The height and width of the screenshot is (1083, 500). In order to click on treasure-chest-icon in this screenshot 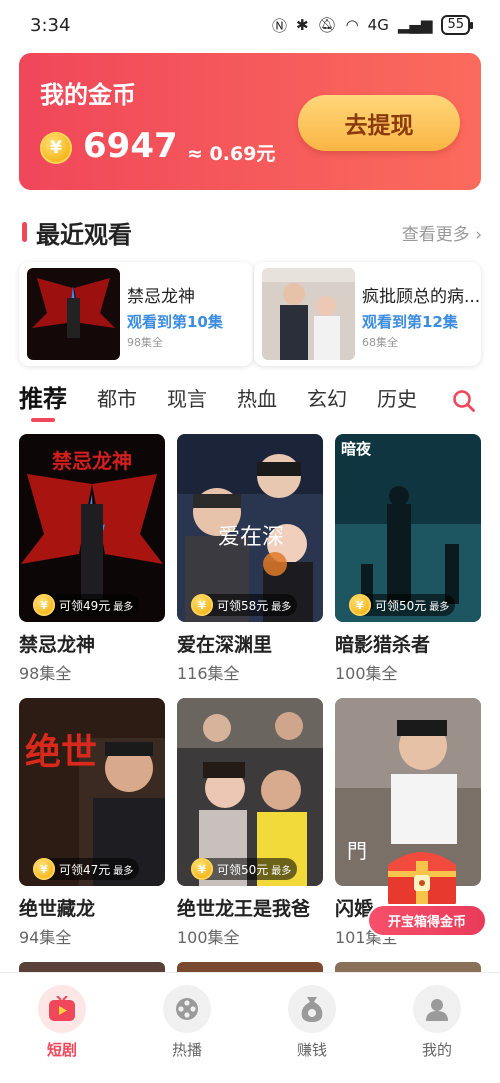, I will do `click(422, 876)`.